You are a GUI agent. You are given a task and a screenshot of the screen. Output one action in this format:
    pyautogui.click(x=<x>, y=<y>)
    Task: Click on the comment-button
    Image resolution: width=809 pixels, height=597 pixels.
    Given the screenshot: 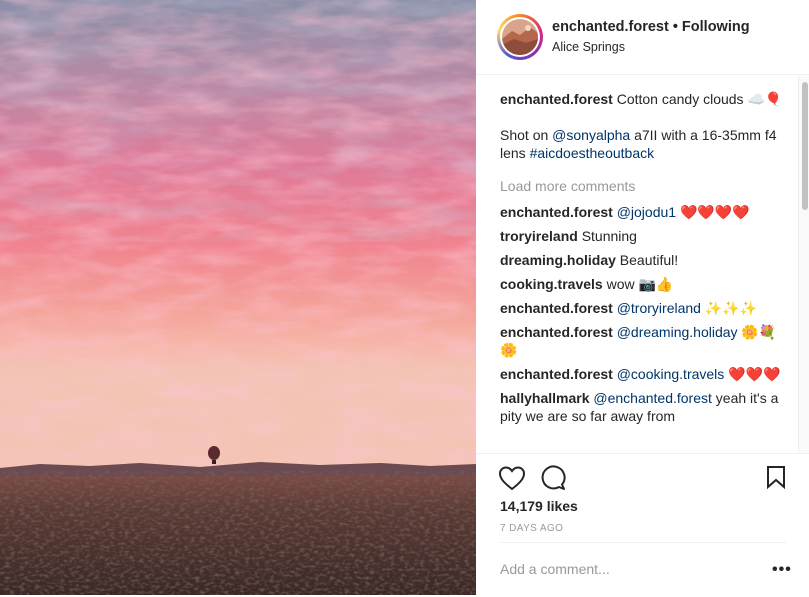 What is the action you would take?
    pyautogui.click(x=553, y=479)
    